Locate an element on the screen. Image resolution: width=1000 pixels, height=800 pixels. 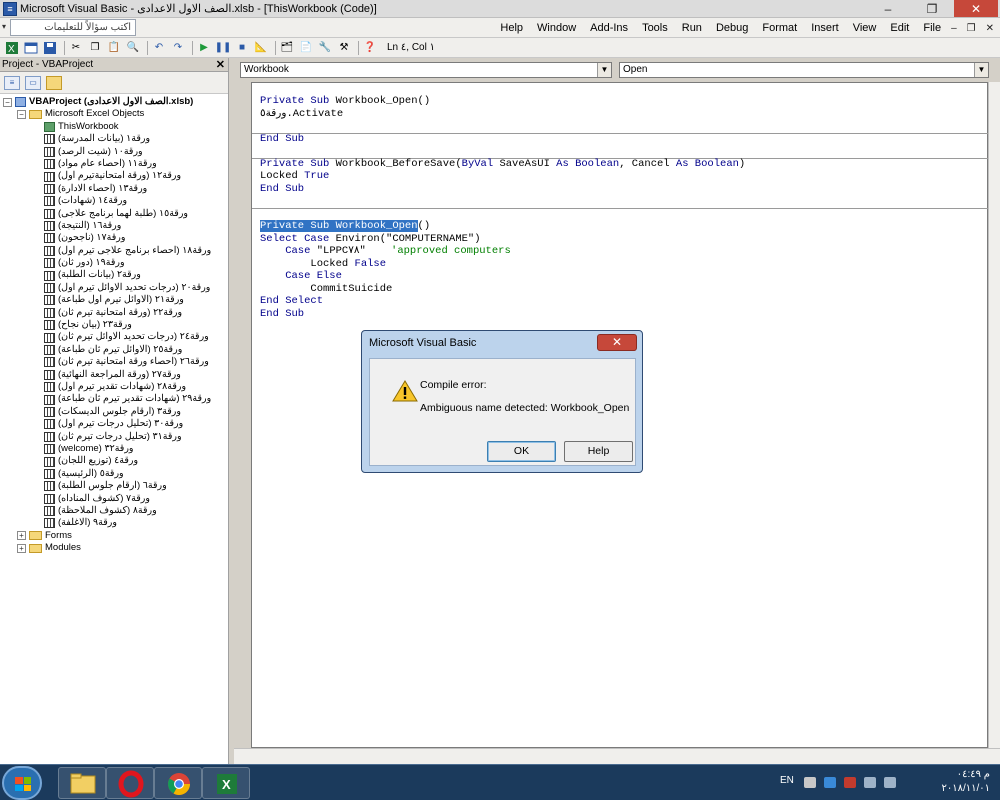
doc-close-button: ✕ is located at coordinates (990, 28).